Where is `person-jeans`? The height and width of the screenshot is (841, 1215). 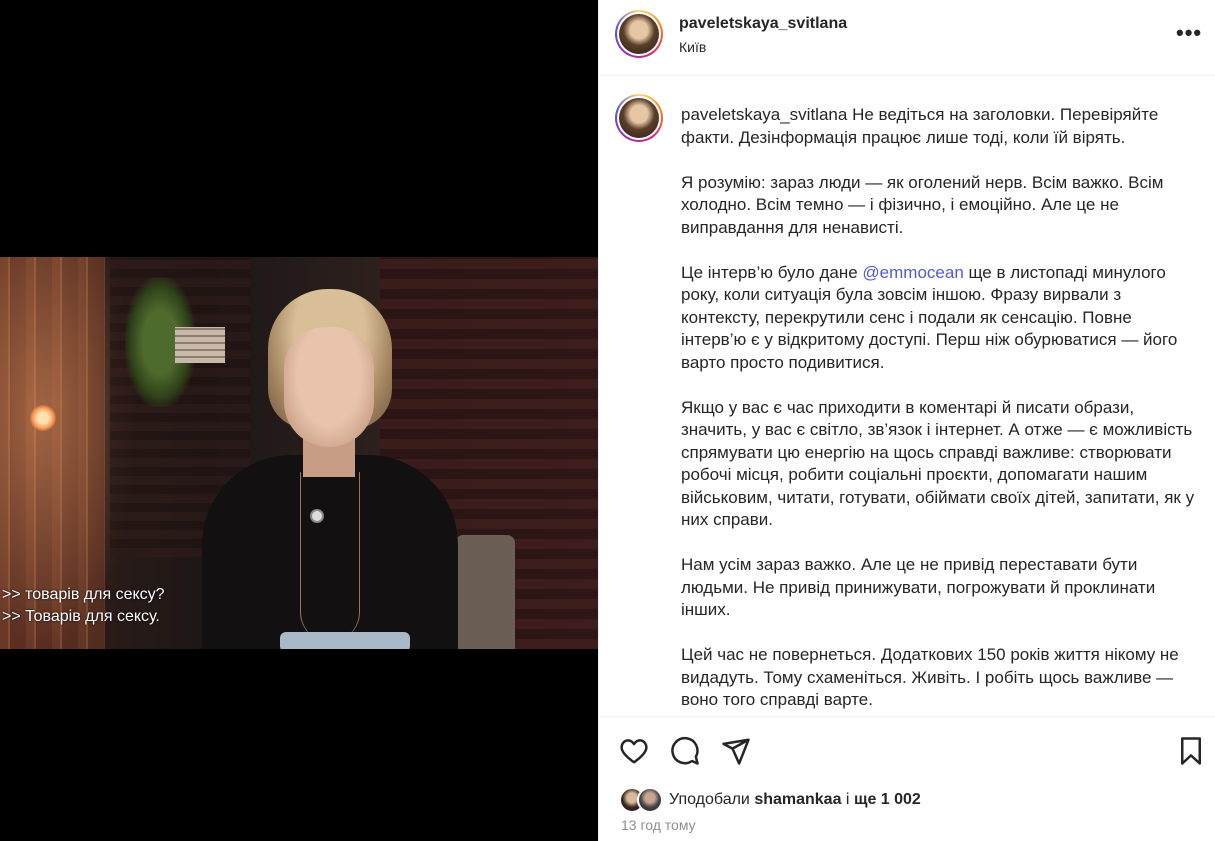 person-jeans is located at coordinates (345, 640).